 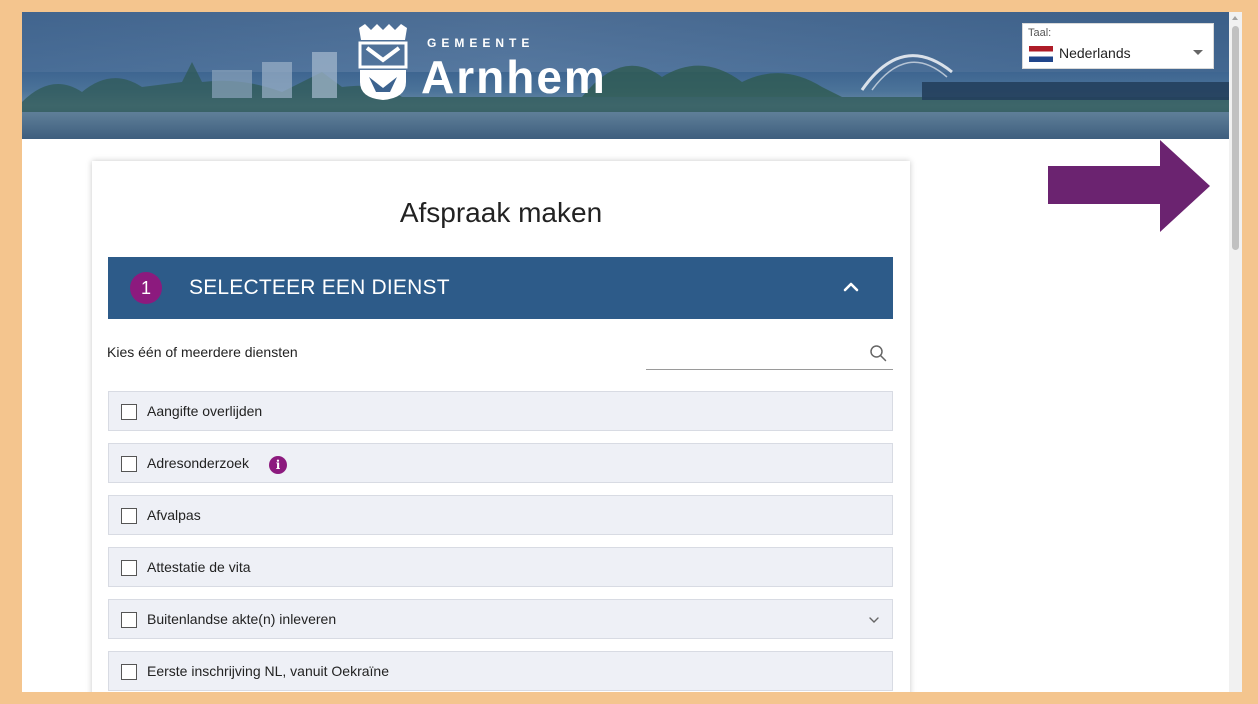 What do you see at coordinates (268, 671) in the screenshot?
I see `service-label: Eerste inschrijving NL, vanuit Oekraïne` at bounding box center [268, 671].